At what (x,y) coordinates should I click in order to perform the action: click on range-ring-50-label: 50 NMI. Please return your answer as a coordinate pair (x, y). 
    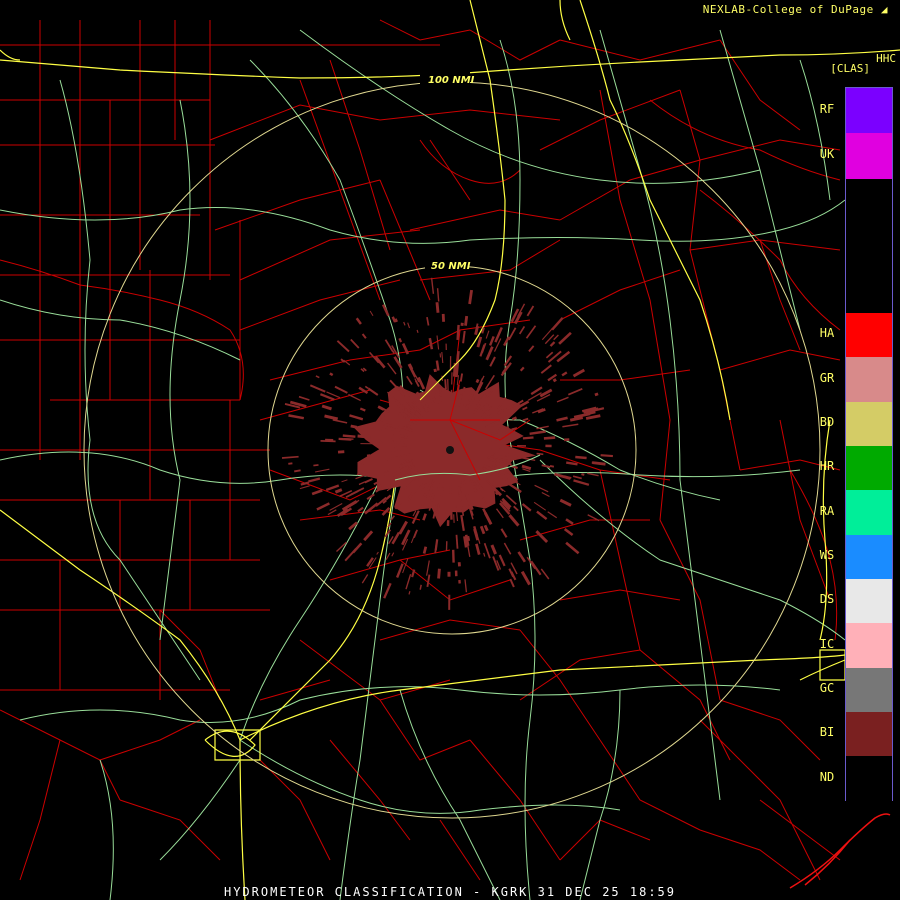
    Looking at the image, I should click on (451, 266).